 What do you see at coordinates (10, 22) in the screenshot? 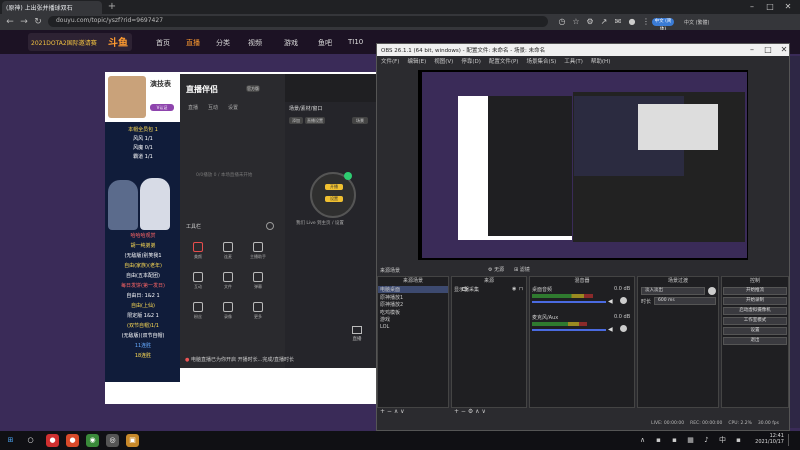
I see `back-icon: ←` at bounding box center [10, 22].